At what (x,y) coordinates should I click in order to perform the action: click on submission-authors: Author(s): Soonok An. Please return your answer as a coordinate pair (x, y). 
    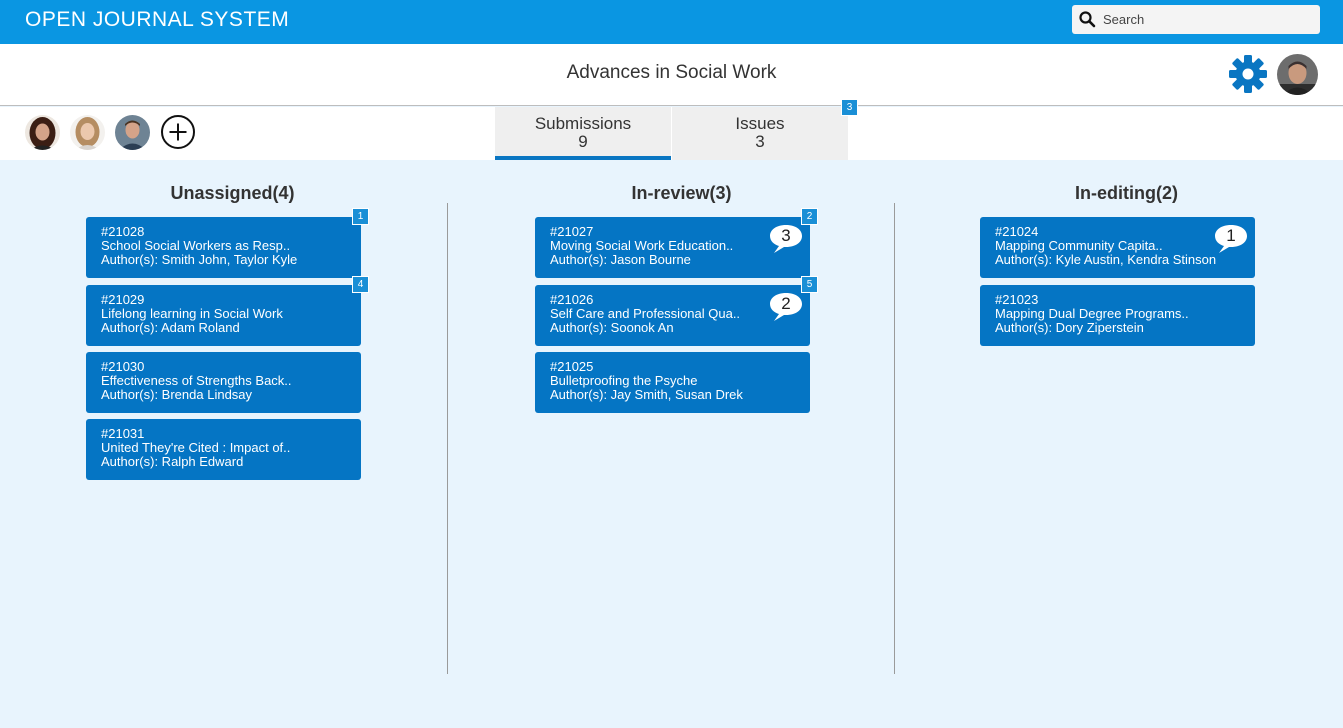
    Looking at the image, I should click on (612, 327).